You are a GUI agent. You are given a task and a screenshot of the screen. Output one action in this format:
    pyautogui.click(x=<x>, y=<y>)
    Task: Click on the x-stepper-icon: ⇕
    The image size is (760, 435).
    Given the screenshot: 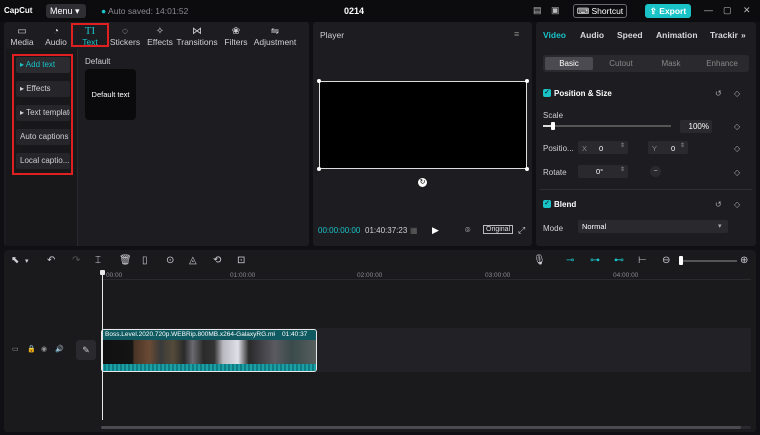 What is the action you would take?
    pyautogui.click(x=622, y=145)
    